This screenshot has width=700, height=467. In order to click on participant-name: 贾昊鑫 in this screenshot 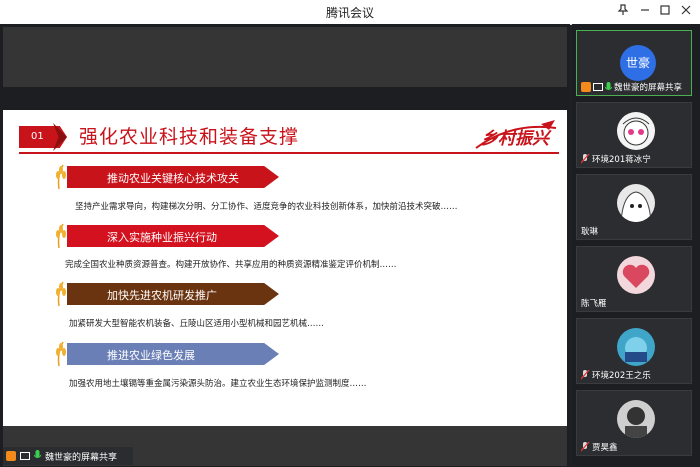, I will do `click(605, 448)`.